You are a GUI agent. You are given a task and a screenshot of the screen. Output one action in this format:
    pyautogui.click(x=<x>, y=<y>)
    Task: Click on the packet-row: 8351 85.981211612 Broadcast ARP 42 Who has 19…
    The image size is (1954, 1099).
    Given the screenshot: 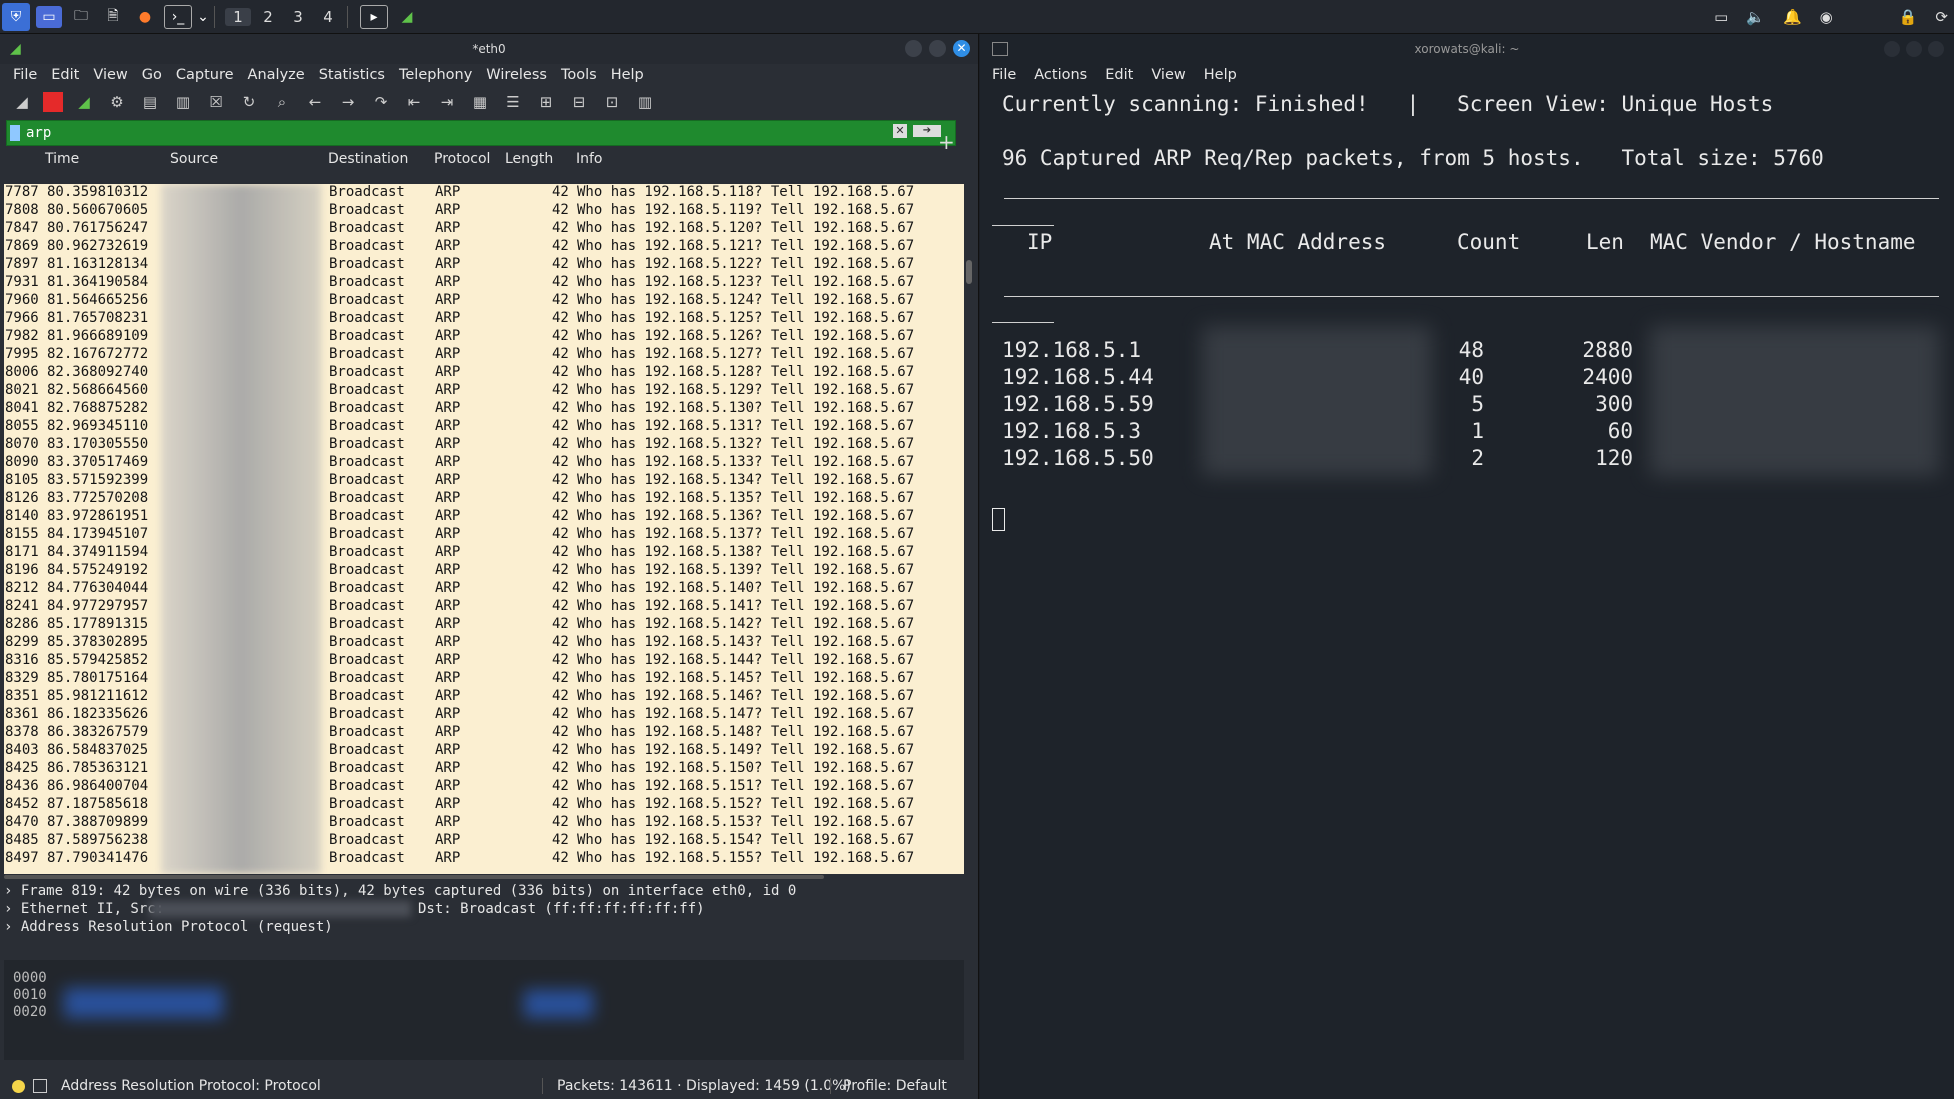 What is the action you would take?
    pyautogui.click(x=484, y=697)
    